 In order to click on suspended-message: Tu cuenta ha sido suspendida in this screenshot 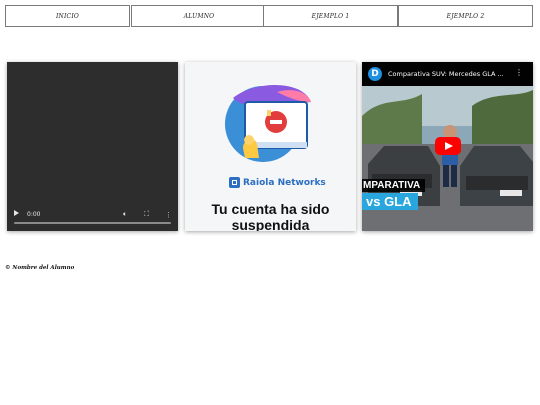, I will do `click(270, 216)`.